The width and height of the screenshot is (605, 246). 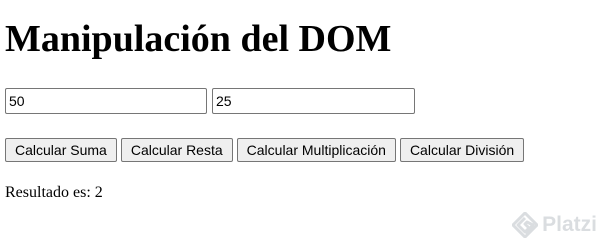 I want to click on number-inputs, so click(x=305, y=101).